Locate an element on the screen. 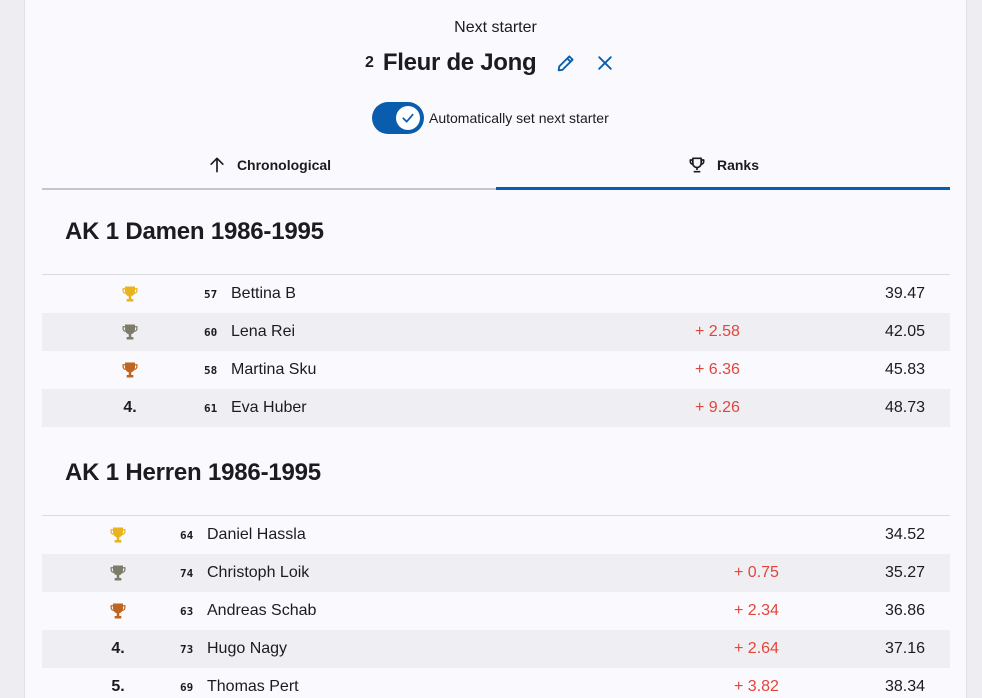 The width and height of the screenshot is (982, 698). time-difference: + 6.36 is located at coordinates (717, 369).